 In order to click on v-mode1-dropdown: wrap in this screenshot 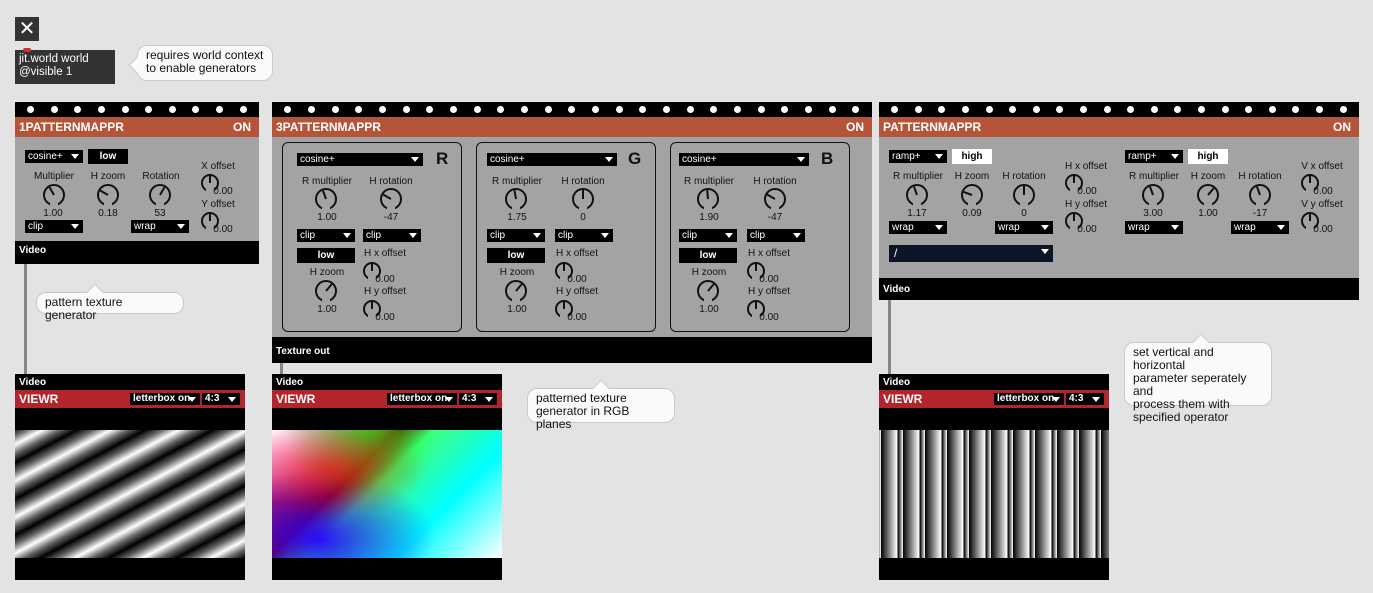, I will do `click(1154, 227)`.